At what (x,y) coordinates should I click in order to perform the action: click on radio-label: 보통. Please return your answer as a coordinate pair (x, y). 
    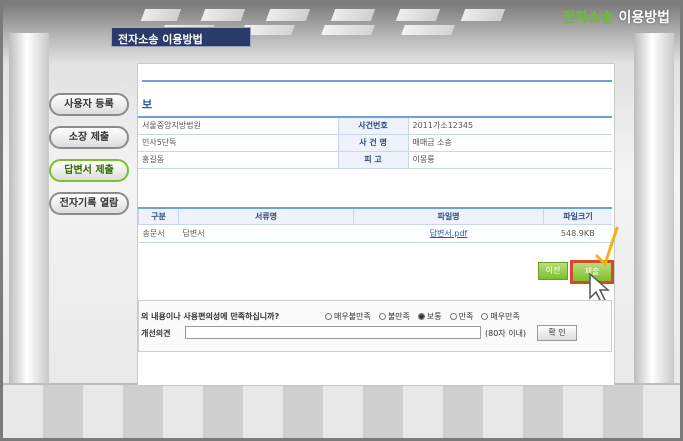
    Looking at the image, I should click on (434, 316).